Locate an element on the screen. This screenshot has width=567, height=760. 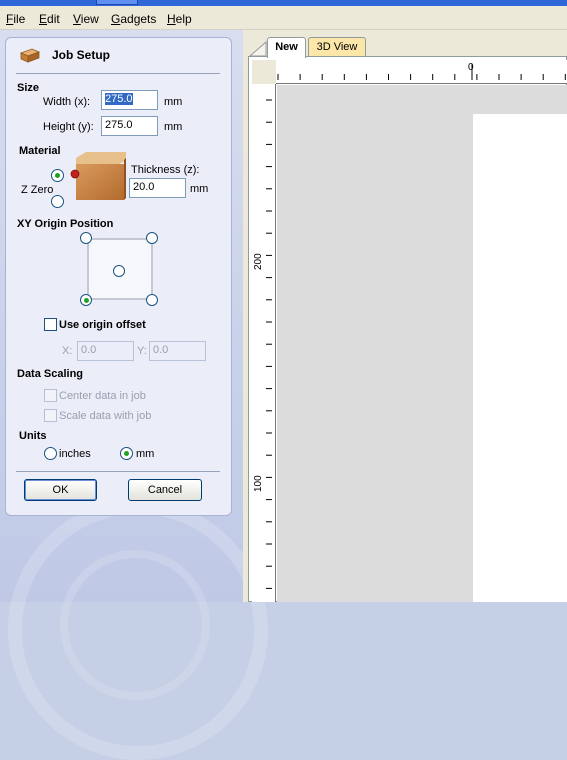
v-ruler-label-200: 200 is located at coordinates (258, 261).